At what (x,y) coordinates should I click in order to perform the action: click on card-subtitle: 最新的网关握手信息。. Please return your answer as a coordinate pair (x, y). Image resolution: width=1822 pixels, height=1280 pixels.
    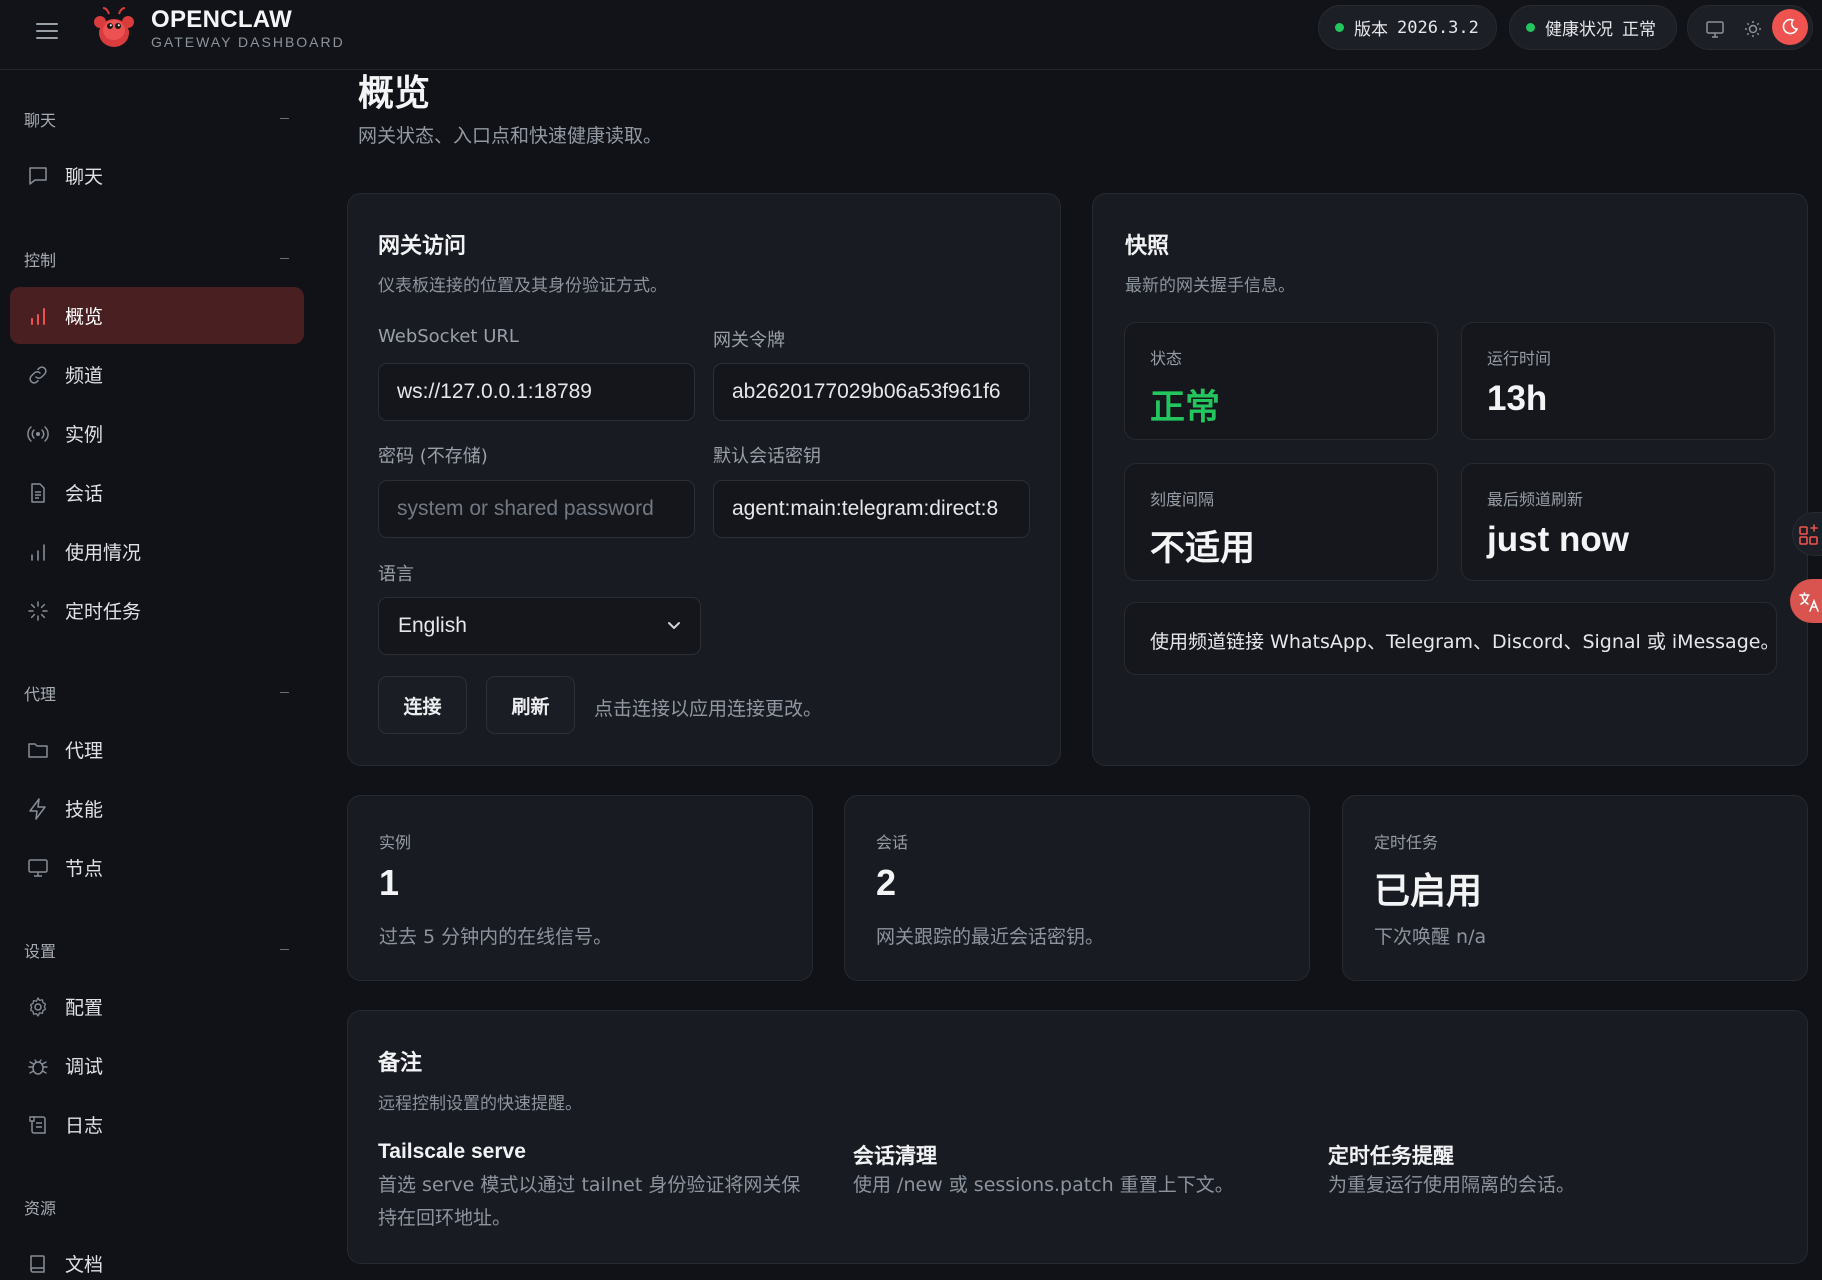
    Looking at the image, I should click on (1210, 286).